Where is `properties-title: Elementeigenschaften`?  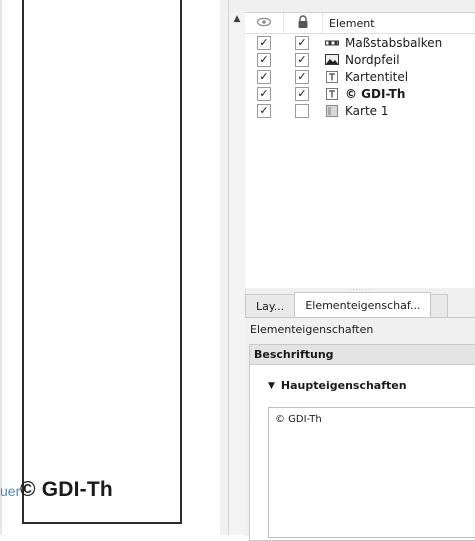
properties-title: Elementeigenschaften is located at coordinates (312, 329).